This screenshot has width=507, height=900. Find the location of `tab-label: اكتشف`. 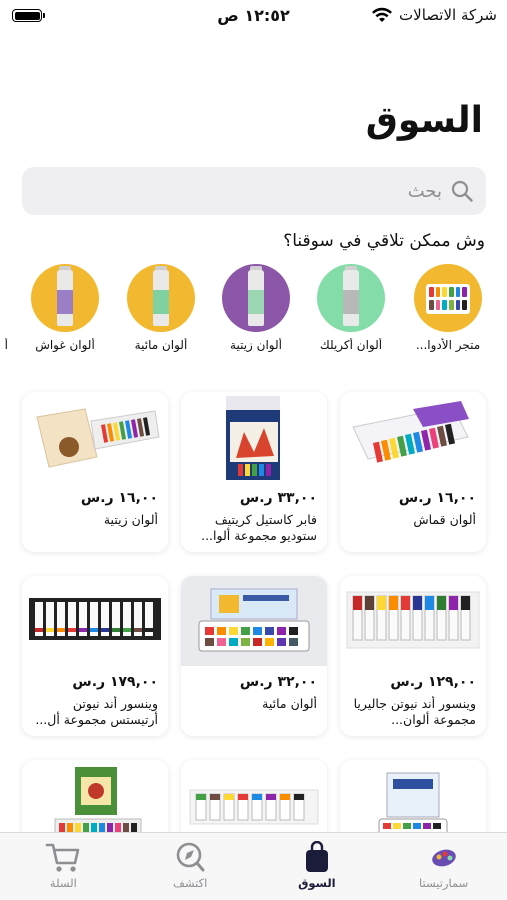

tab-label: اكتشف is located at coordinates (190, 883).